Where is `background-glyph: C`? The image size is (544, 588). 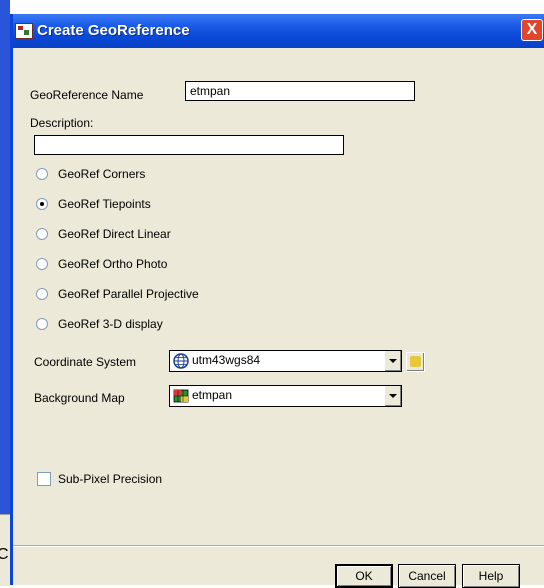 background-glyph: C is located at coordinates (4, 554).